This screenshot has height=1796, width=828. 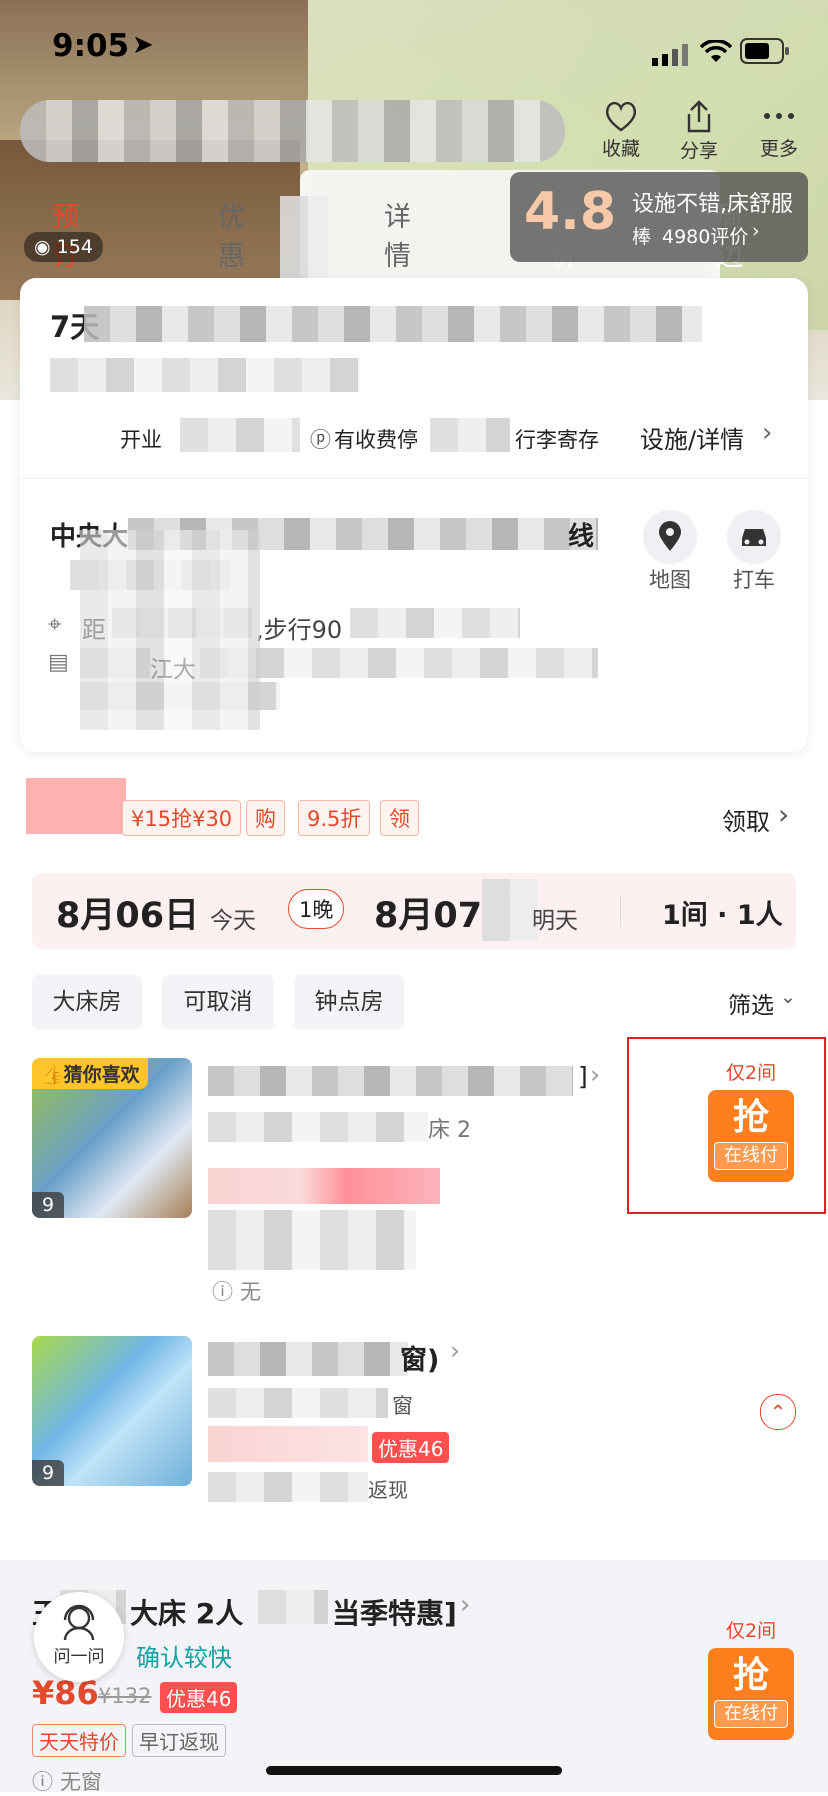 I want to click on rating-comment: 设施不错,床舒服, so click(x=712, y=204).